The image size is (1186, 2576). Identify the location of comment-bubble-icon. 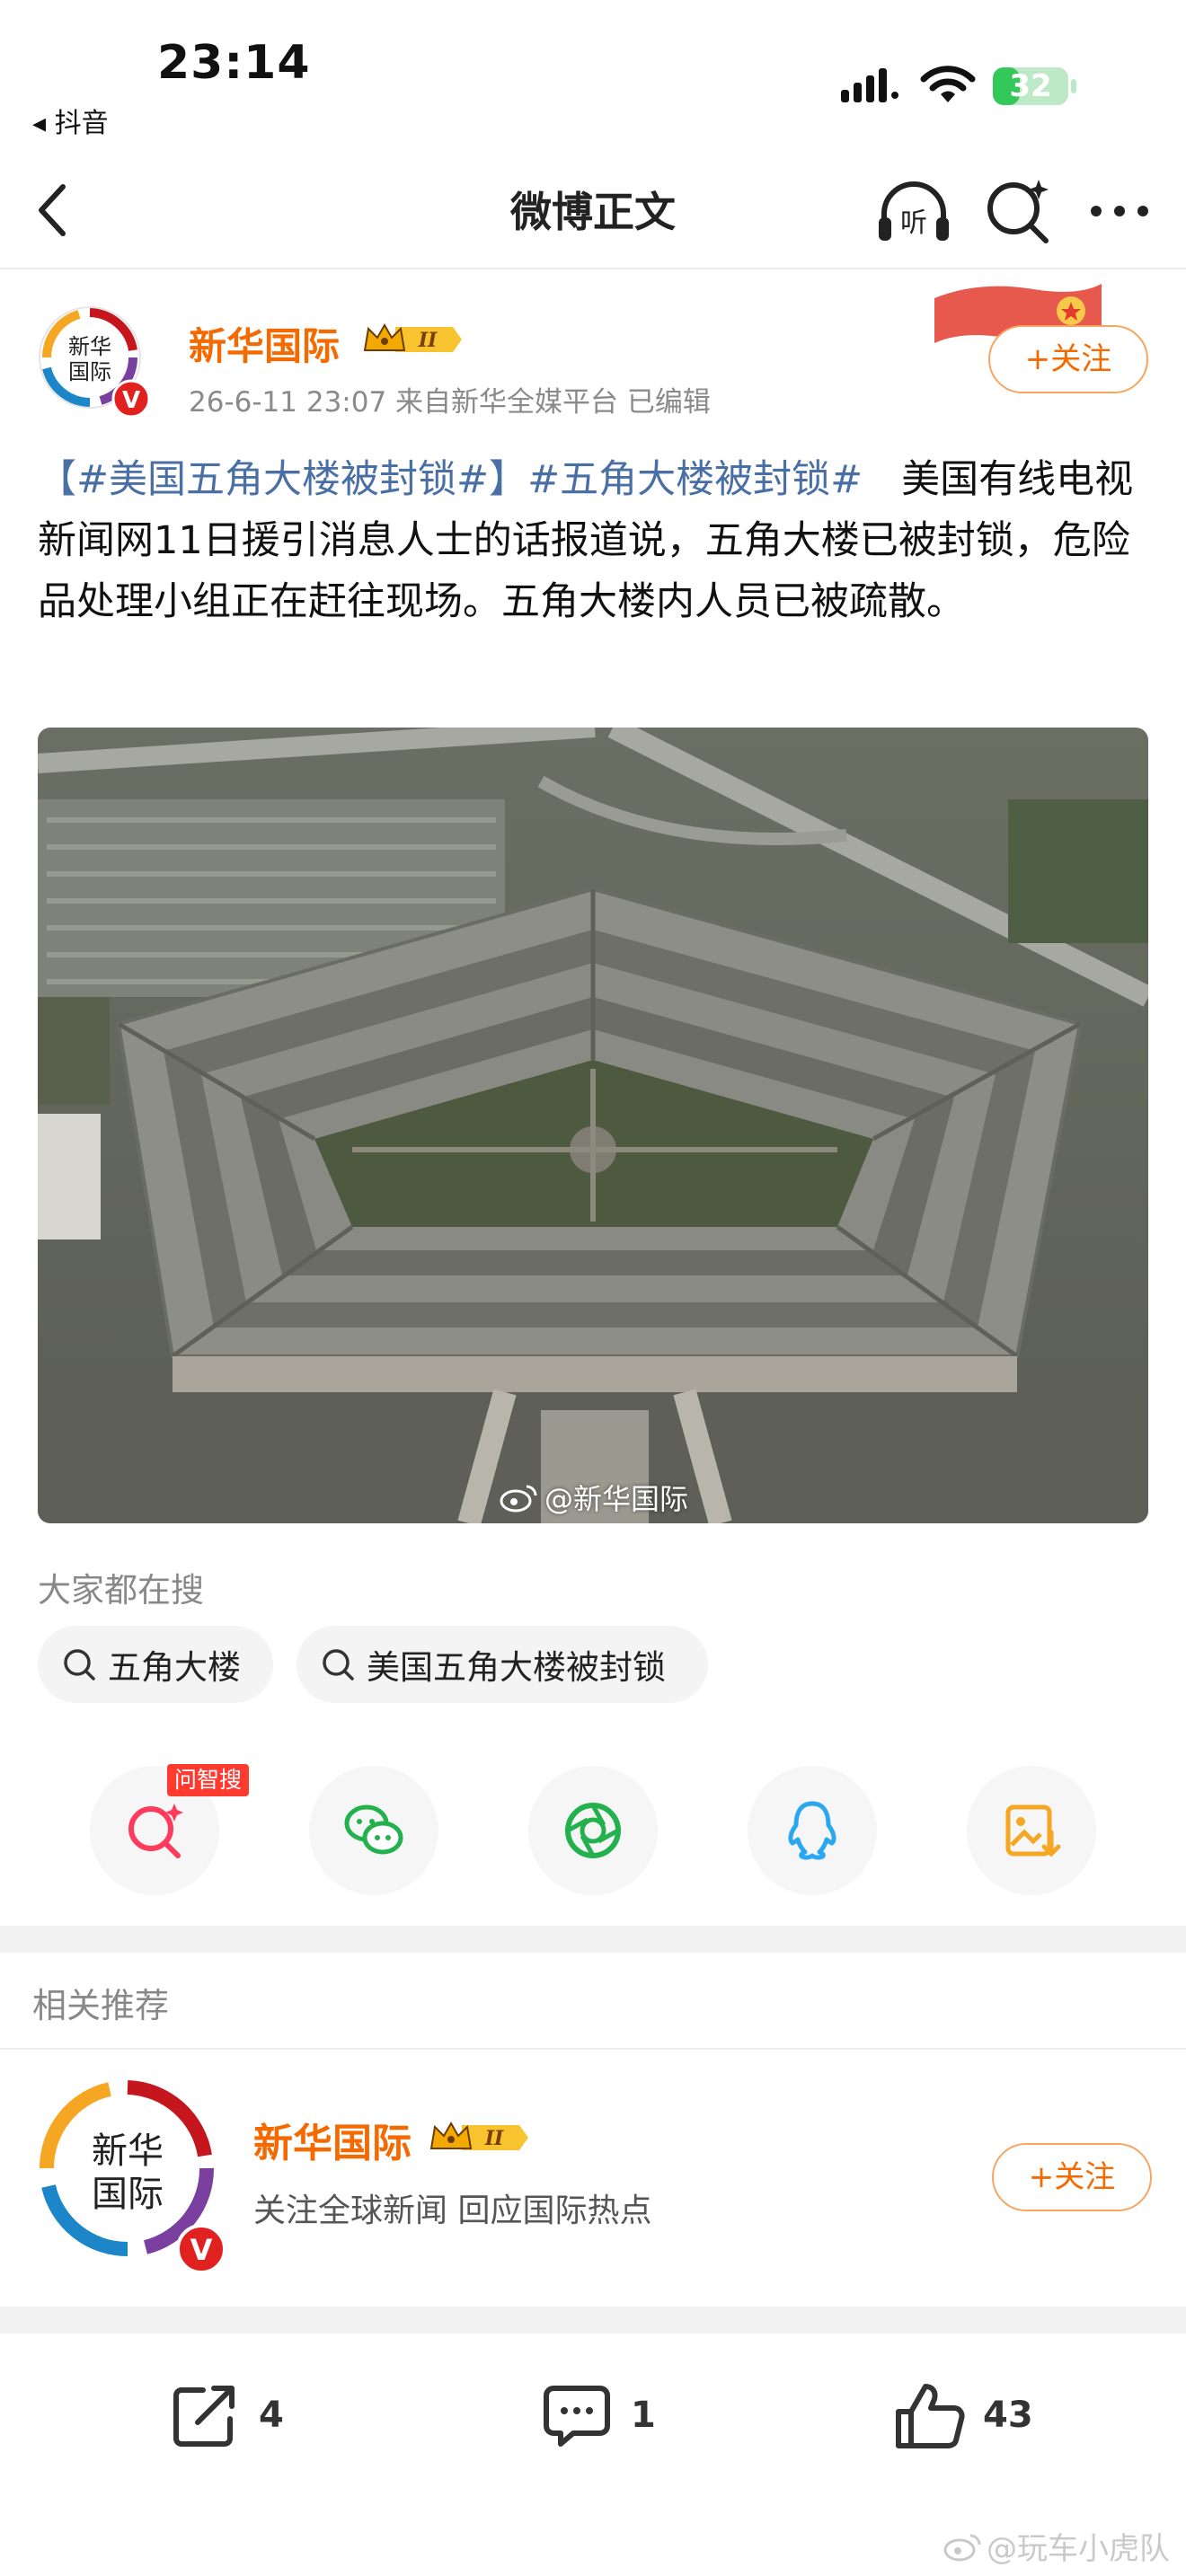
(577, 2416).